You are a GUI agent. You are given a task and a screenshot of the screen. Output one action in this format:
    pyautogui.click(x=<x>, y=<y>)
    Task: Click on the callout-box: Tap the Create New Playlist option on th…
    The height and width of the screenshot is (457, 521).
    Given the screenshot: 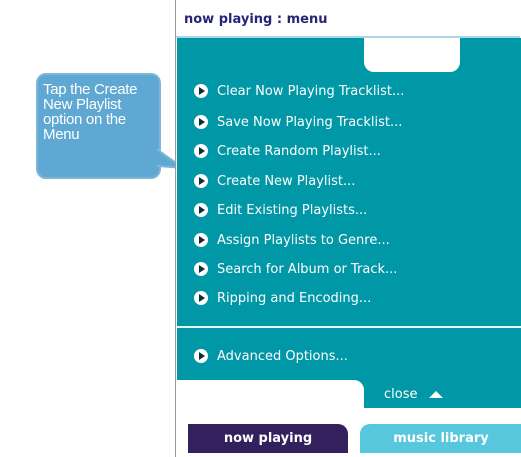 What is the action you would take?
    pyautogui.click(x=98, y=126)
    